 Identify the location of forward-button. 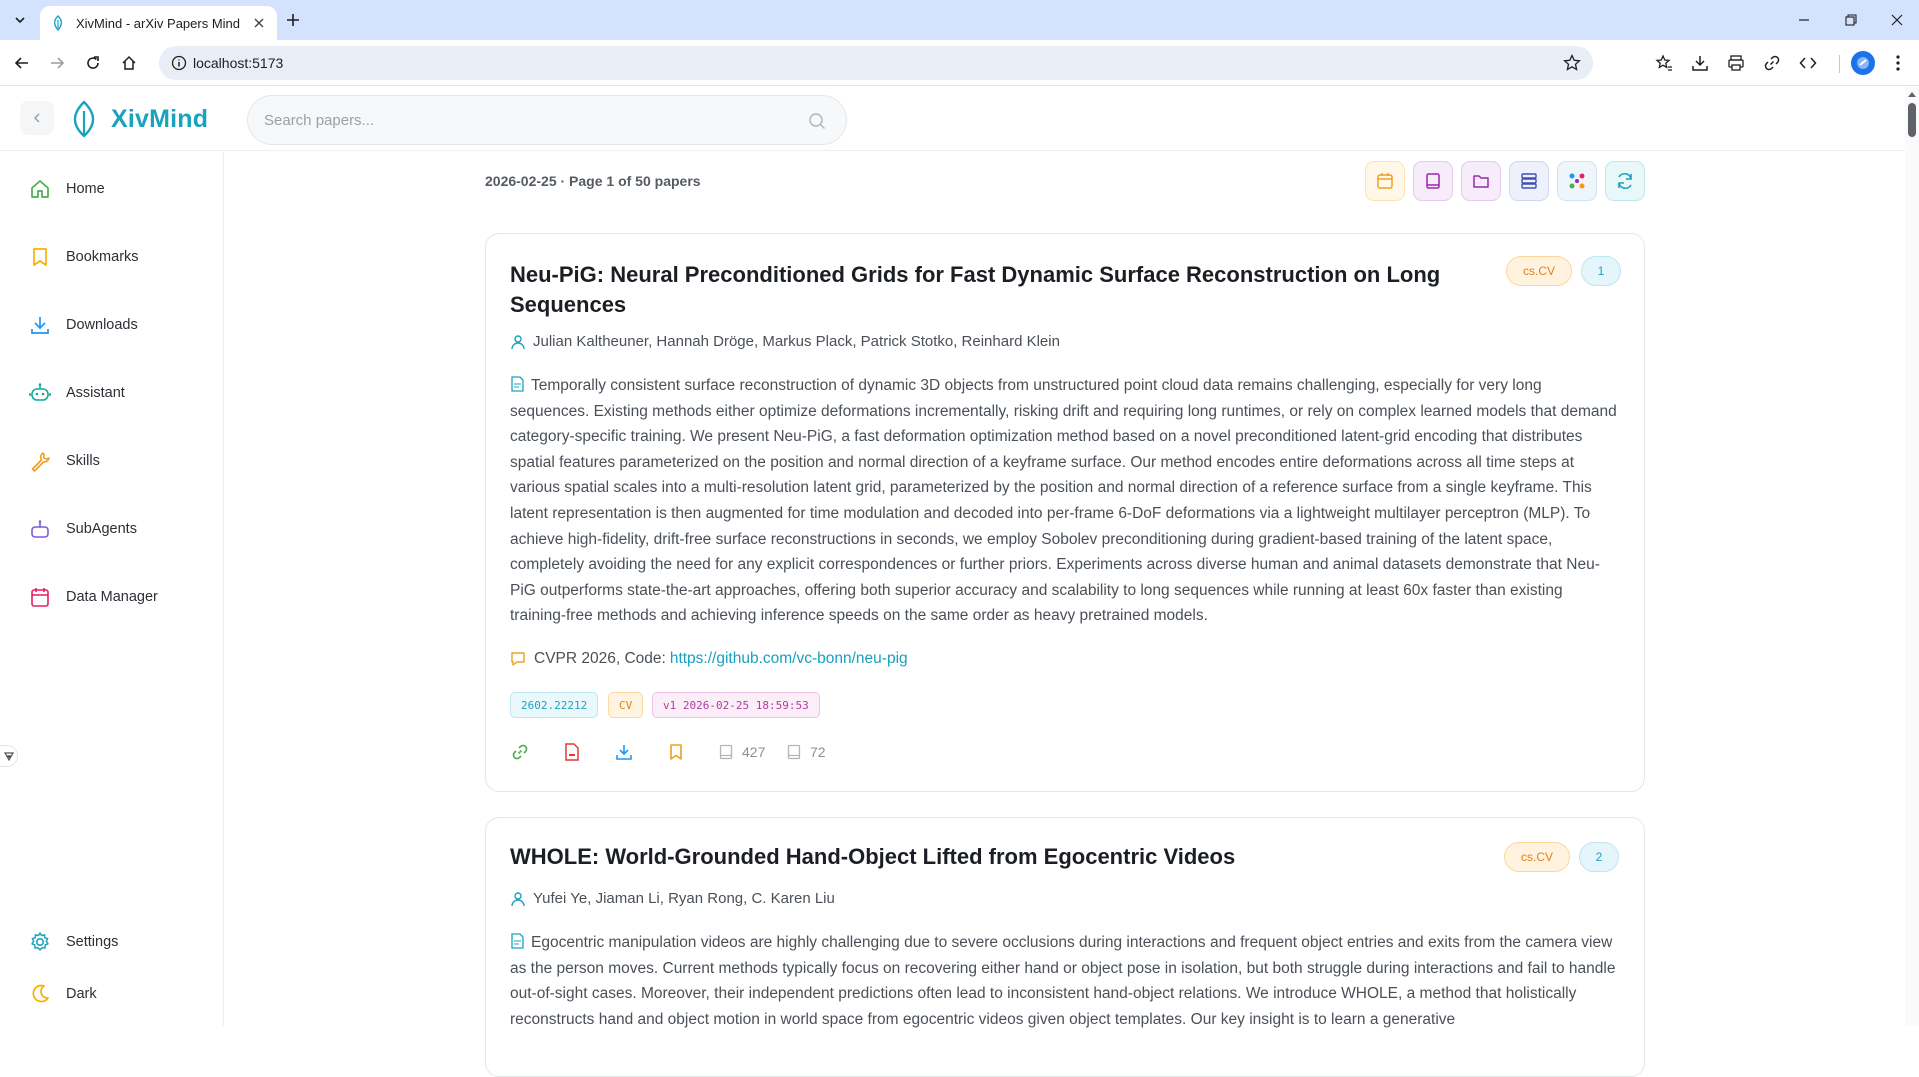
(57, 63).